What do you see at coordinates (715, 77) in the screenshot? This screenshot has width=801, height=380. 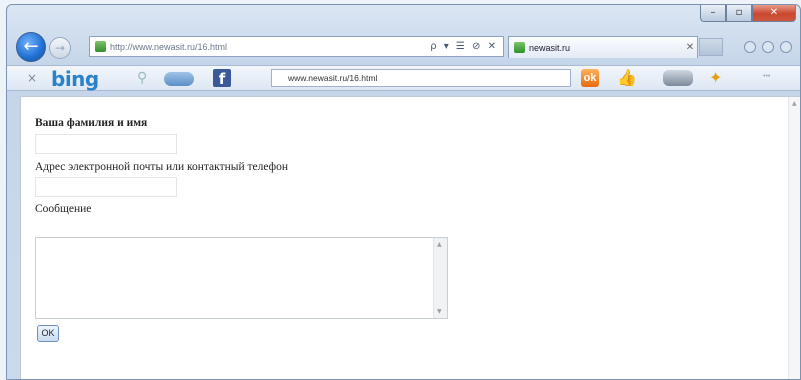 I see `sparkle-icon: ✦` at bounding box center [715, 77].